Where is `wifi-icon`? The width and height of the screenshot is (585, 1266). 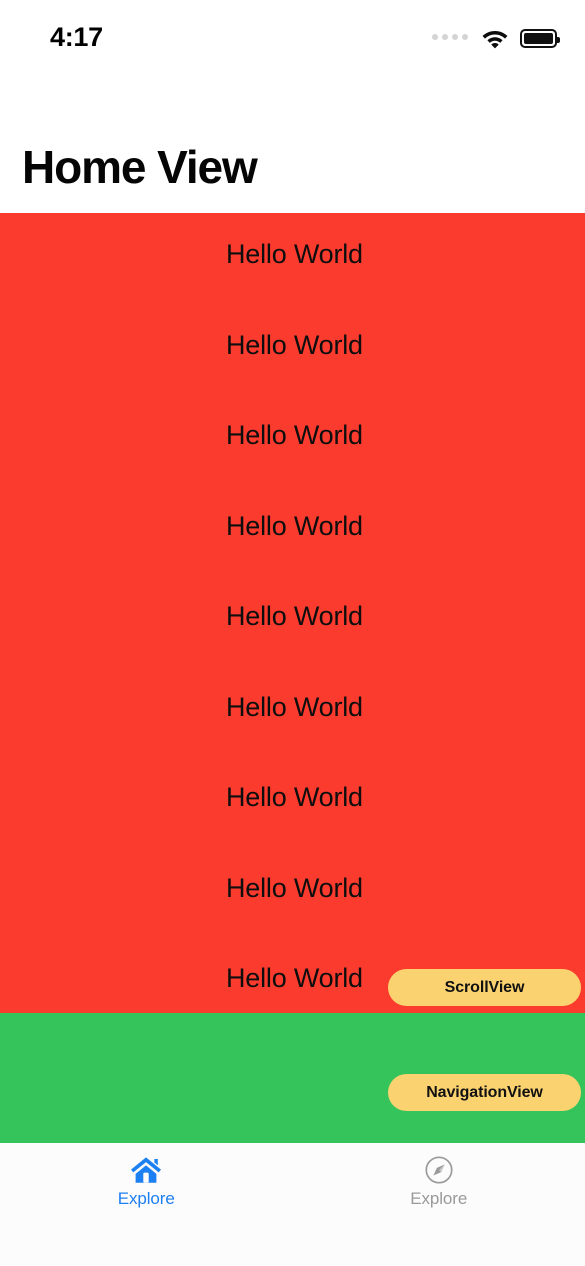
wifi-icon is located at coordinates (495, 38).